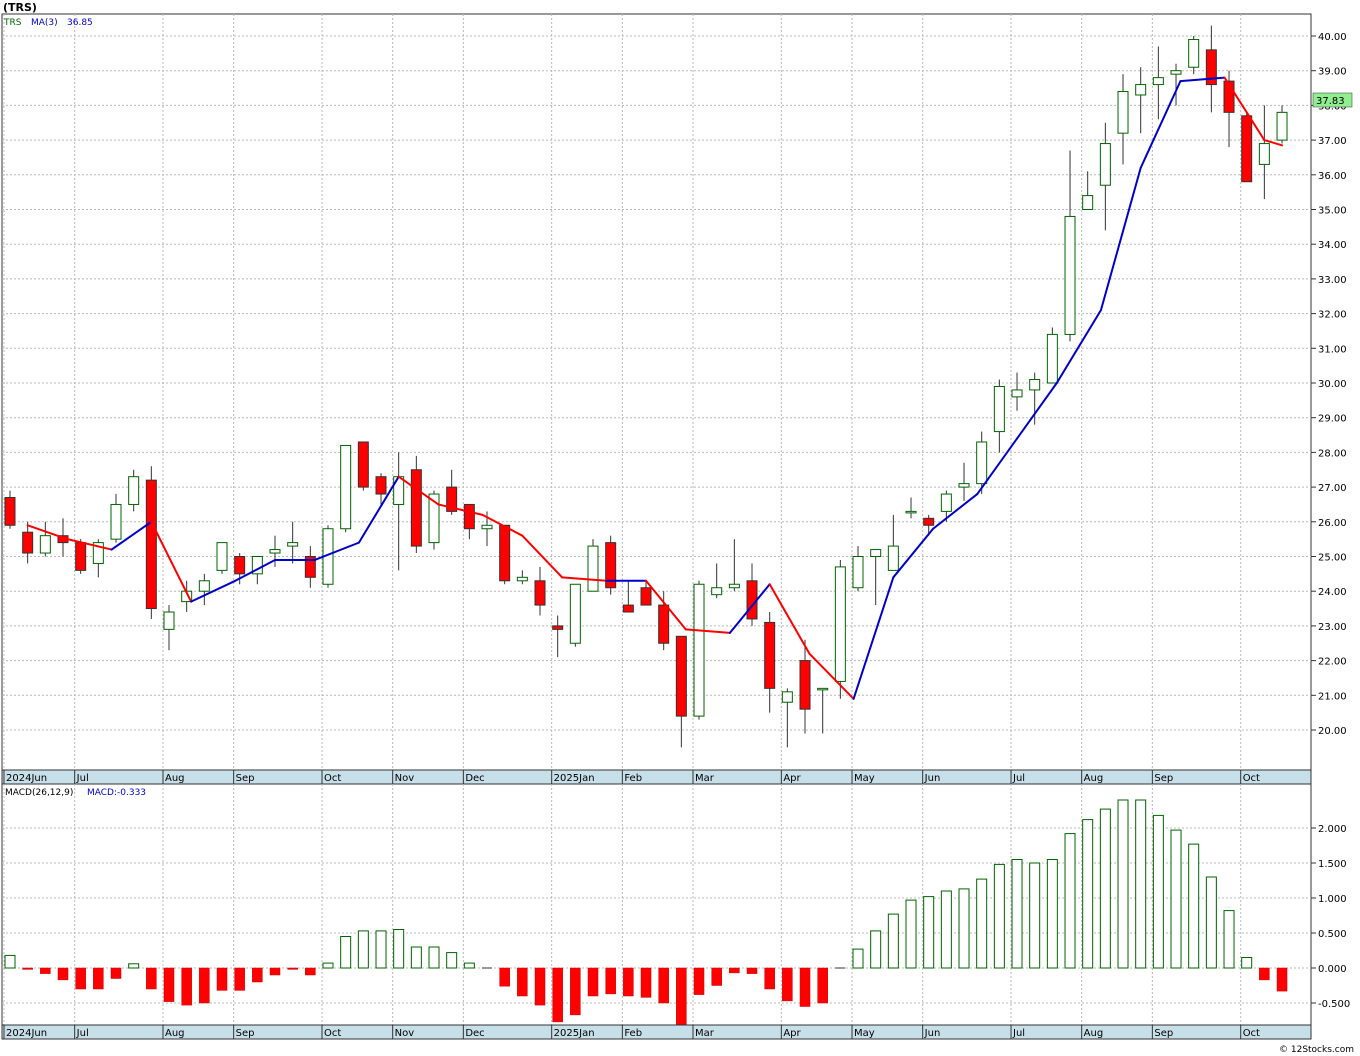 This screenshot has height=1056, width=1360. I want to click on price-tick-label: 28.00, so click(1332, 453).